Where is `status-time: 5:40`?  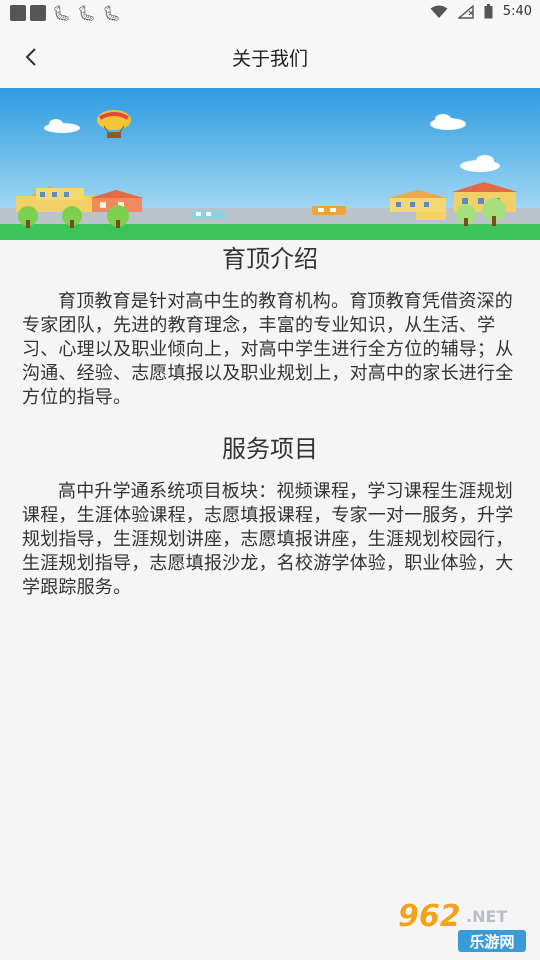 status-time: 5:40 is located at coordinates (517, 11).